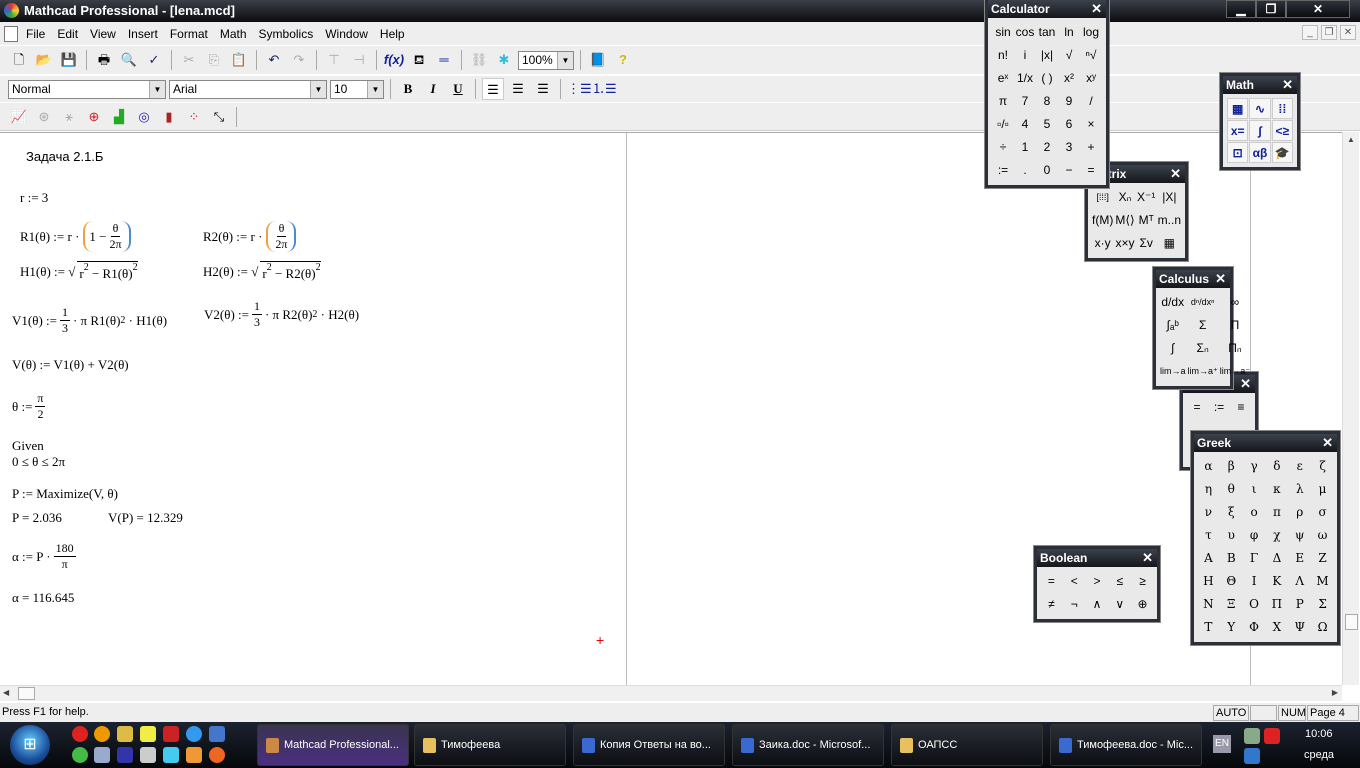 The height and width of the screenshot is (768, 1360). Describe the element at coordinates (44, 60) in the screenshot. I see `open-folder-icon: 📂` at that location.